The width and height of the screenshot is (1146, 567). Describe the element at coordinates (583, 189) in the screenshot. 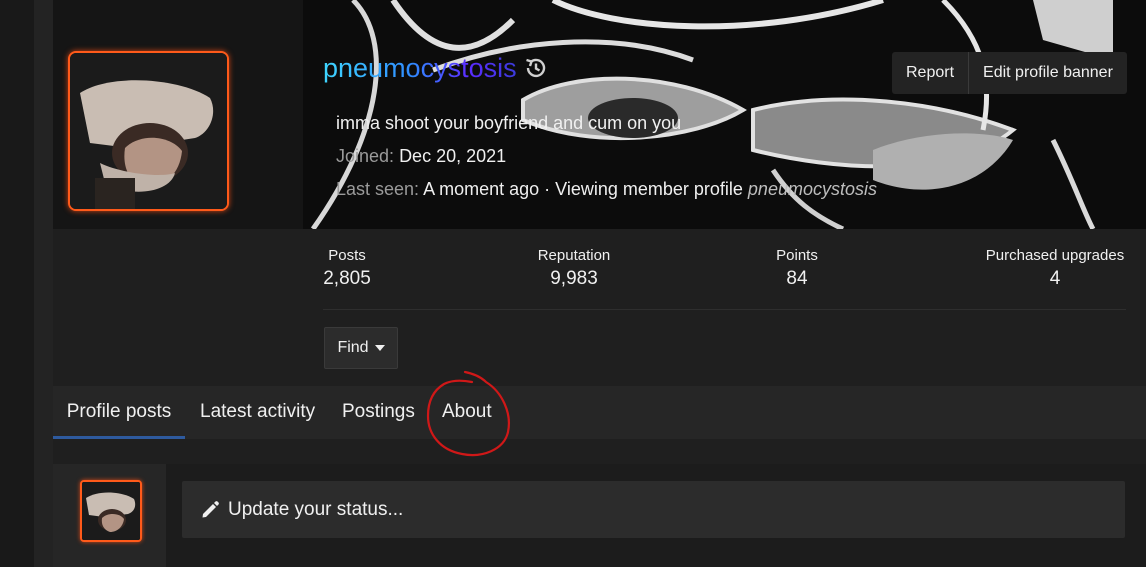

I see `last-seen-value: A moment ago · Viewing member profile` at that location.